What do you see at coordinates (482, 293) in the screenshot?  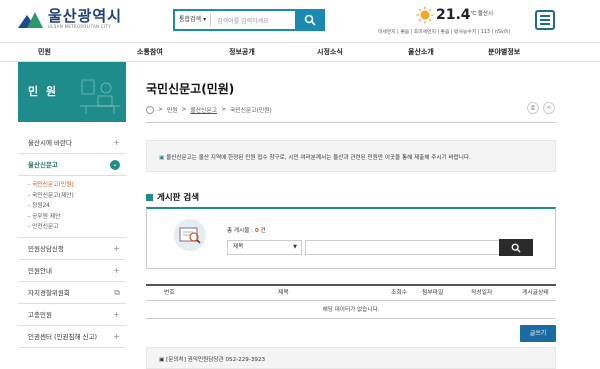 I see `col-date: 작성일자` at bounding box center [482, 293].